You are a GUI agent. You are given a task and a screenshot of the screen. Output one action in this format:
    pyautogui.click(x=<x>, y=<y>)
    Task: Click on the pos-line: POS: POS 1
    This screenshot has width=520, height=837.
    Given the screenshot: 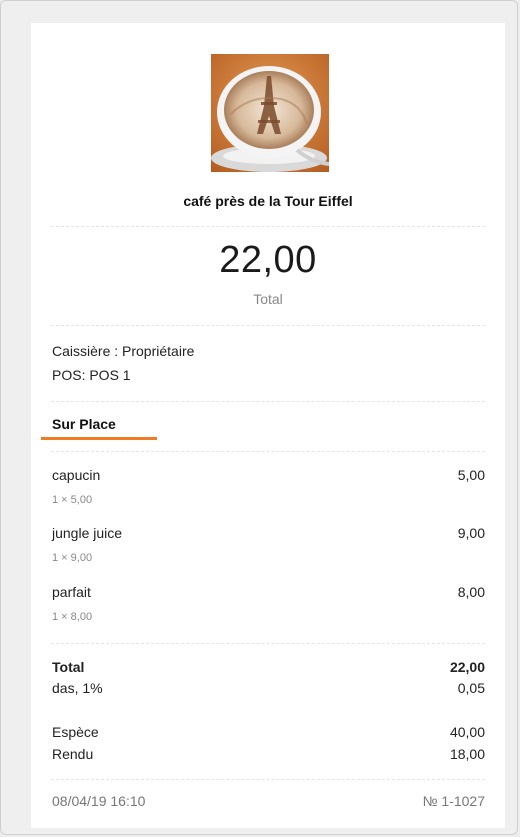 What is the action you would take?
    pyautogui.click(x=91, y=375)
    